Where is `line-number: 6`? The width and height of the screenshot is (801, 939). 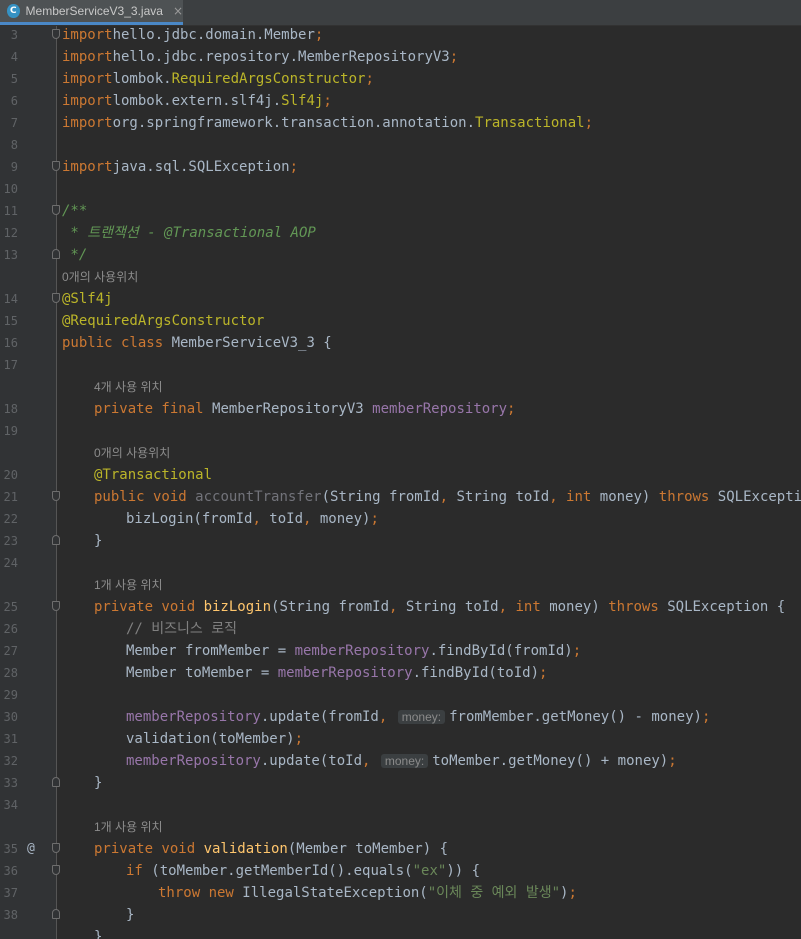
line-number: 6 is located at coordinates (14, 101).